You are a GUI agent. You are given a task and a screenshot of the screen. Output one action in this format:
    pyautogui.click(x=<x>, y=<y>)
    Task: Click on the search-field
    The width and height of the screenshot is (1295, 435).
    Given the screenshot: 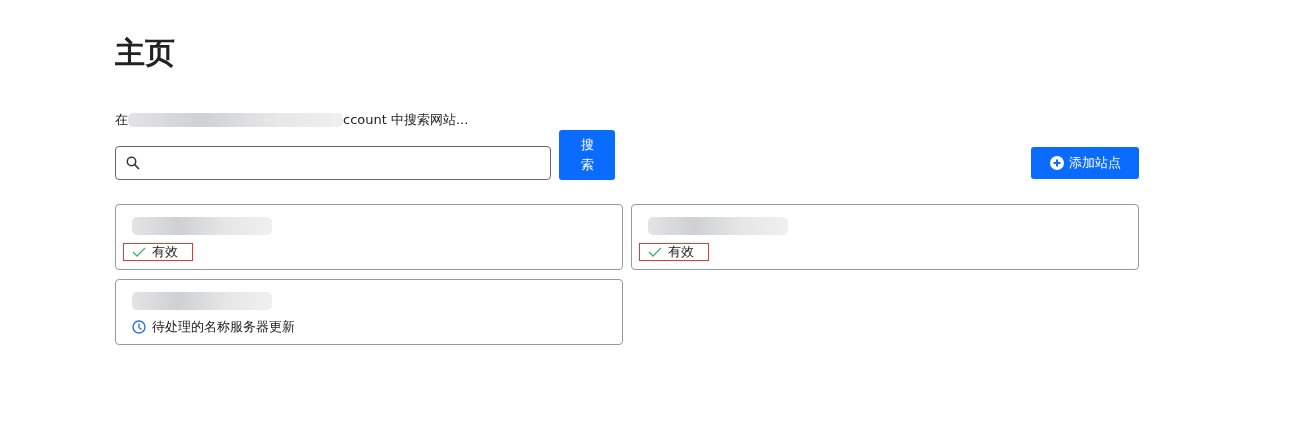 What is the action you would take?
    pyautogui.click(x=333, y=163)
    